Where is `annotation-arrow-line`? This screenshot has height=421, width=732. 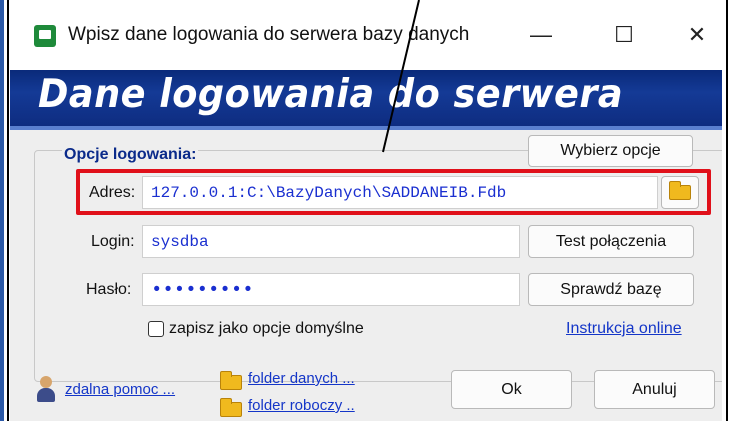
annotation-arrow-line is located at coordinates (401, 76).